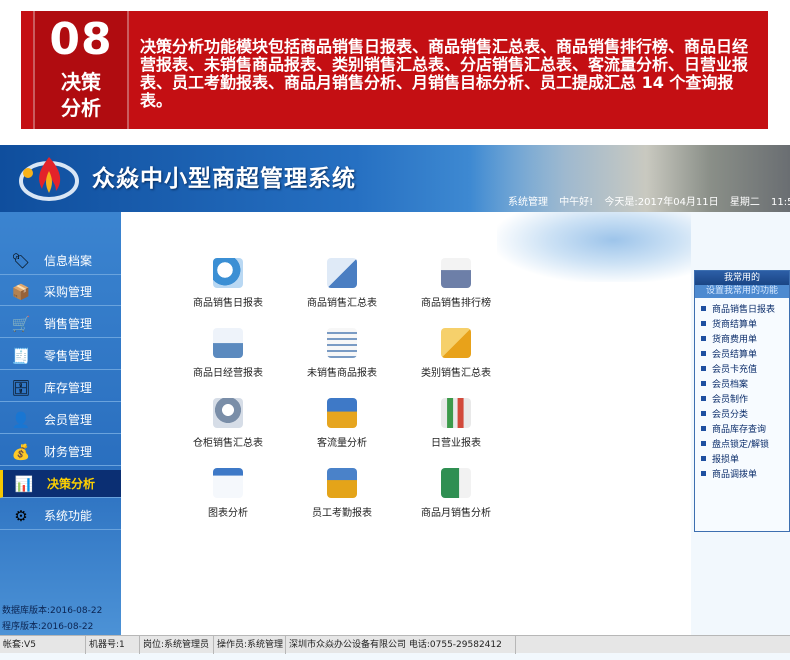  I want to click on tile-counter-summary: 仓柜销售汇总表, so click(228, 423).